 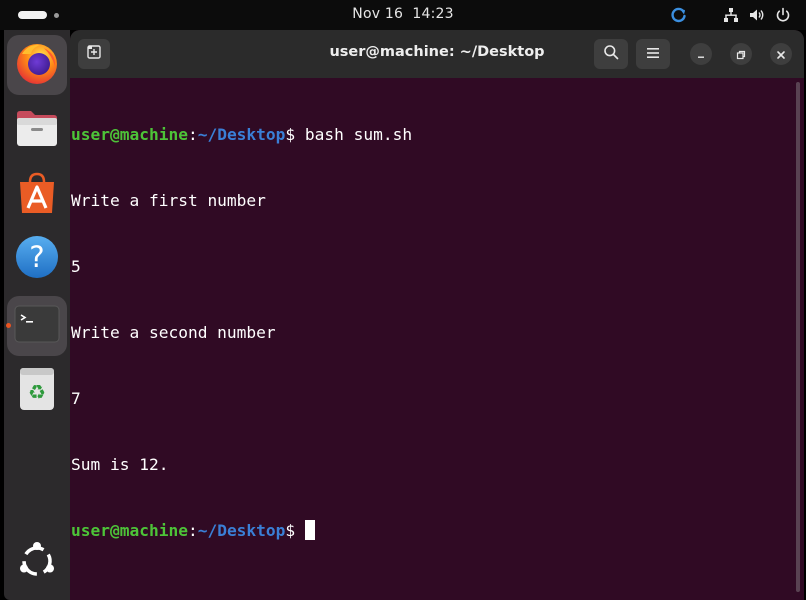 I want to click on network-wired-icon, so click(x=731, y=15).